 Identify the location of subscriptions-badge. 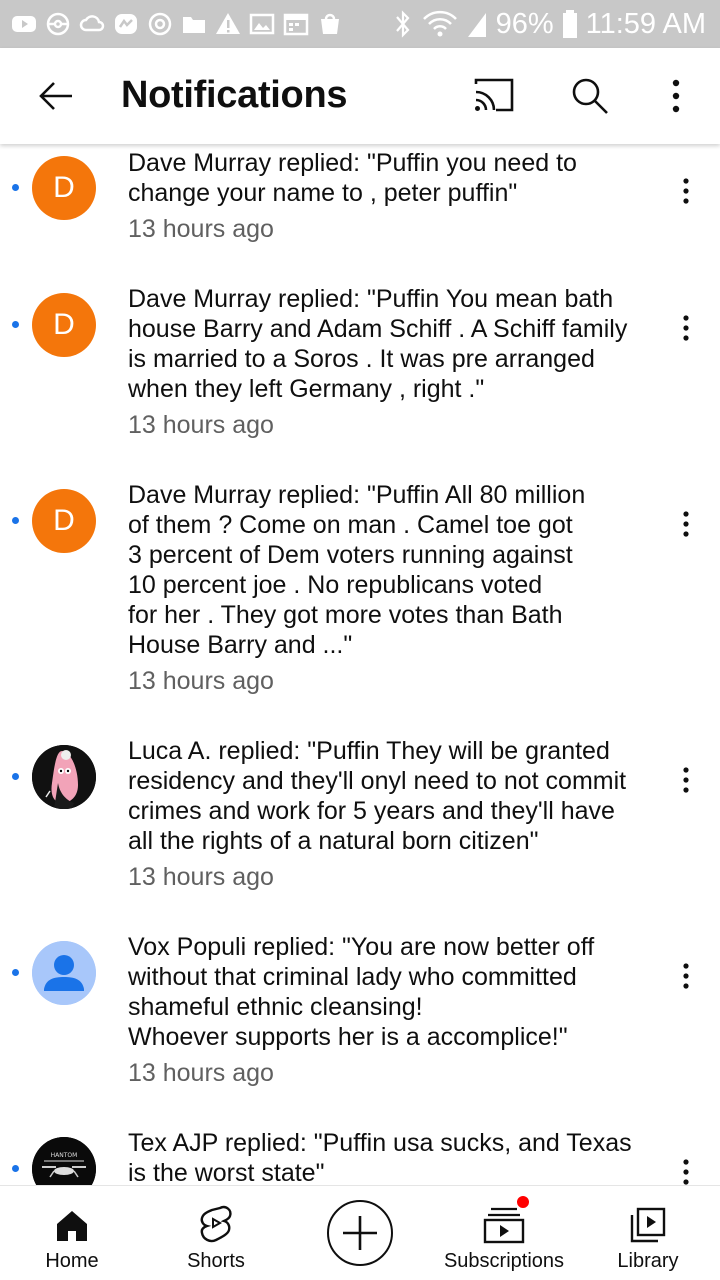
(523, 1202).